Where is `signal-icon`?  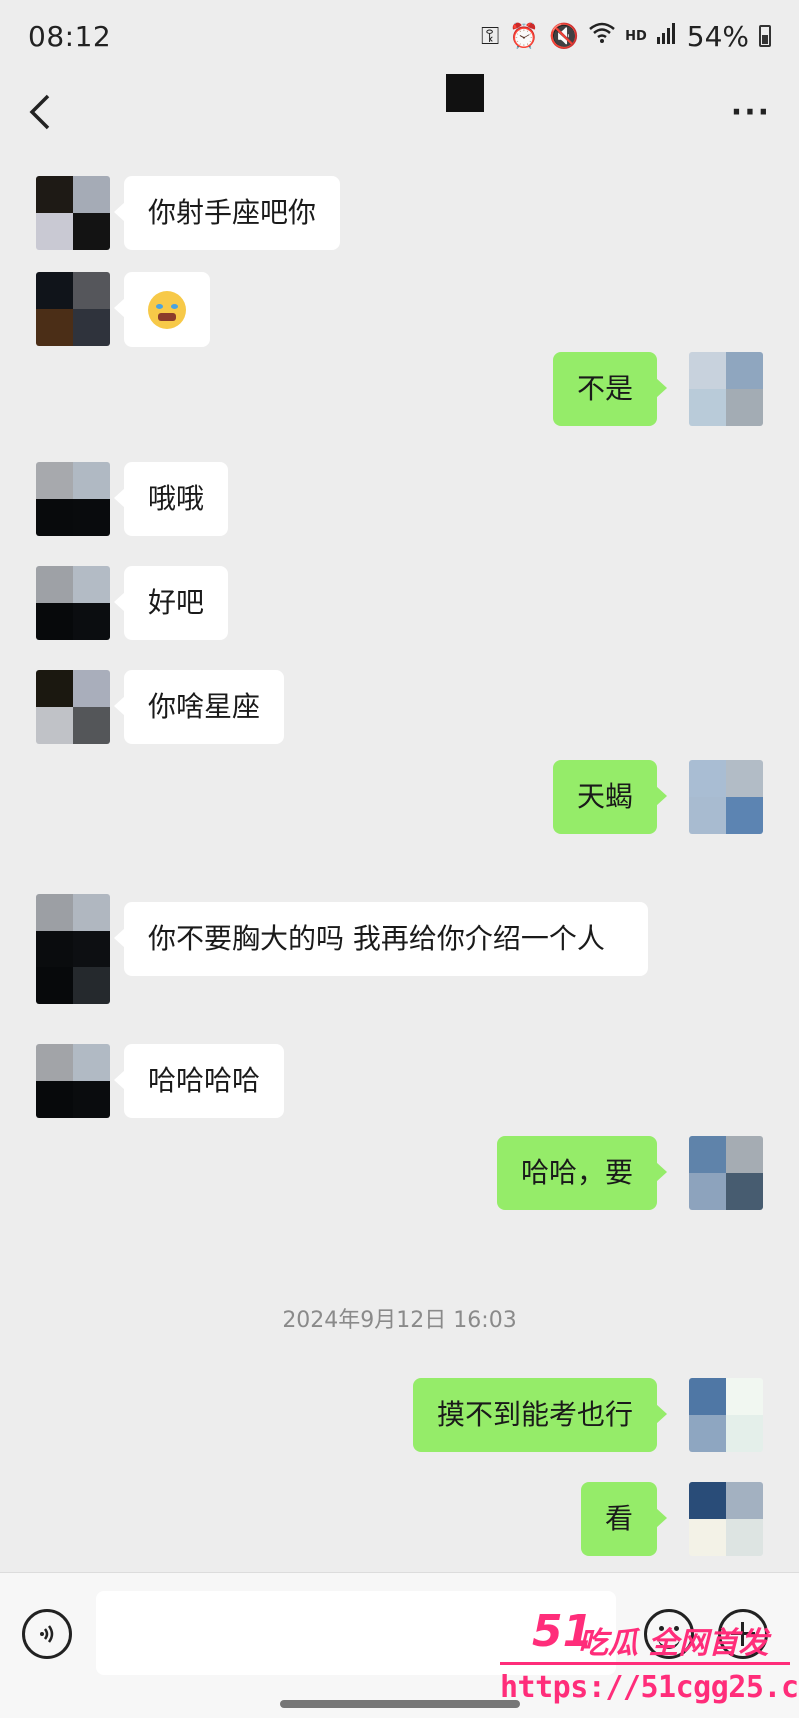
signal-icon is located at coordinates (666, 36).